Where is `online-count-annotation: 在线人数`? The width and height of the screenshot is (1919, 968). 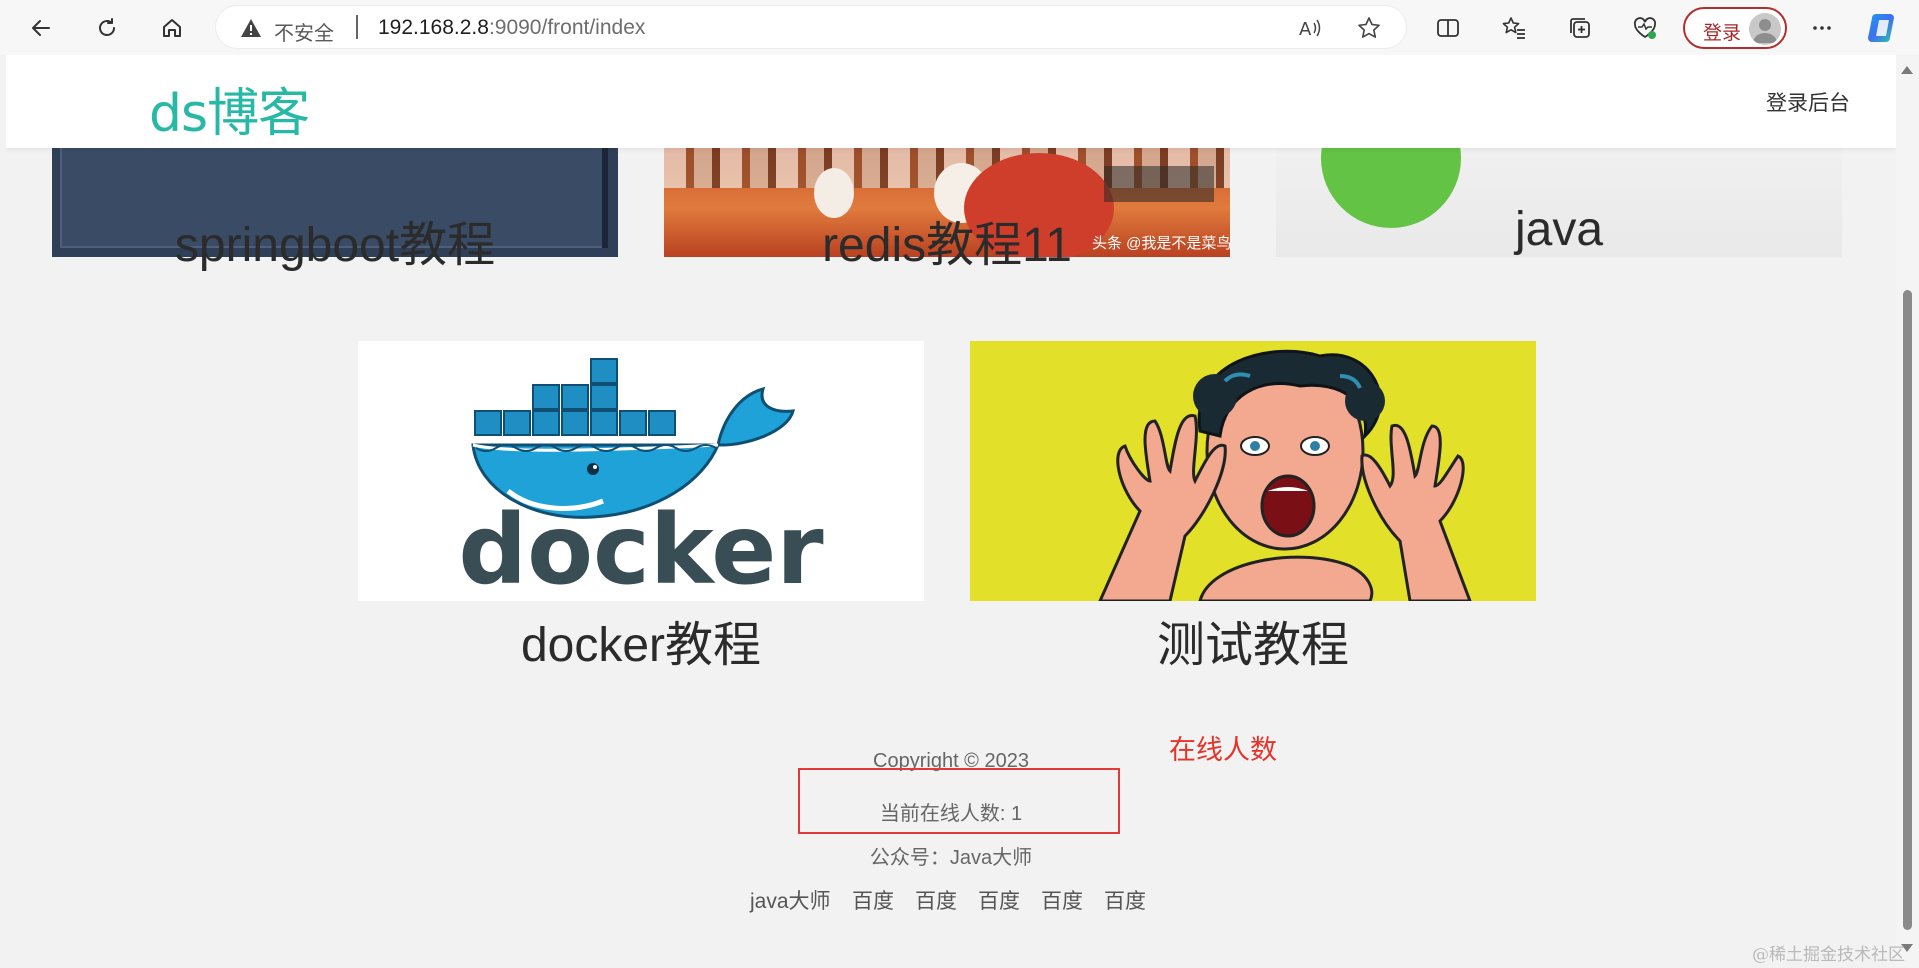 online-count-annotation: 在线人数 is located at coordinates (1223, 750).